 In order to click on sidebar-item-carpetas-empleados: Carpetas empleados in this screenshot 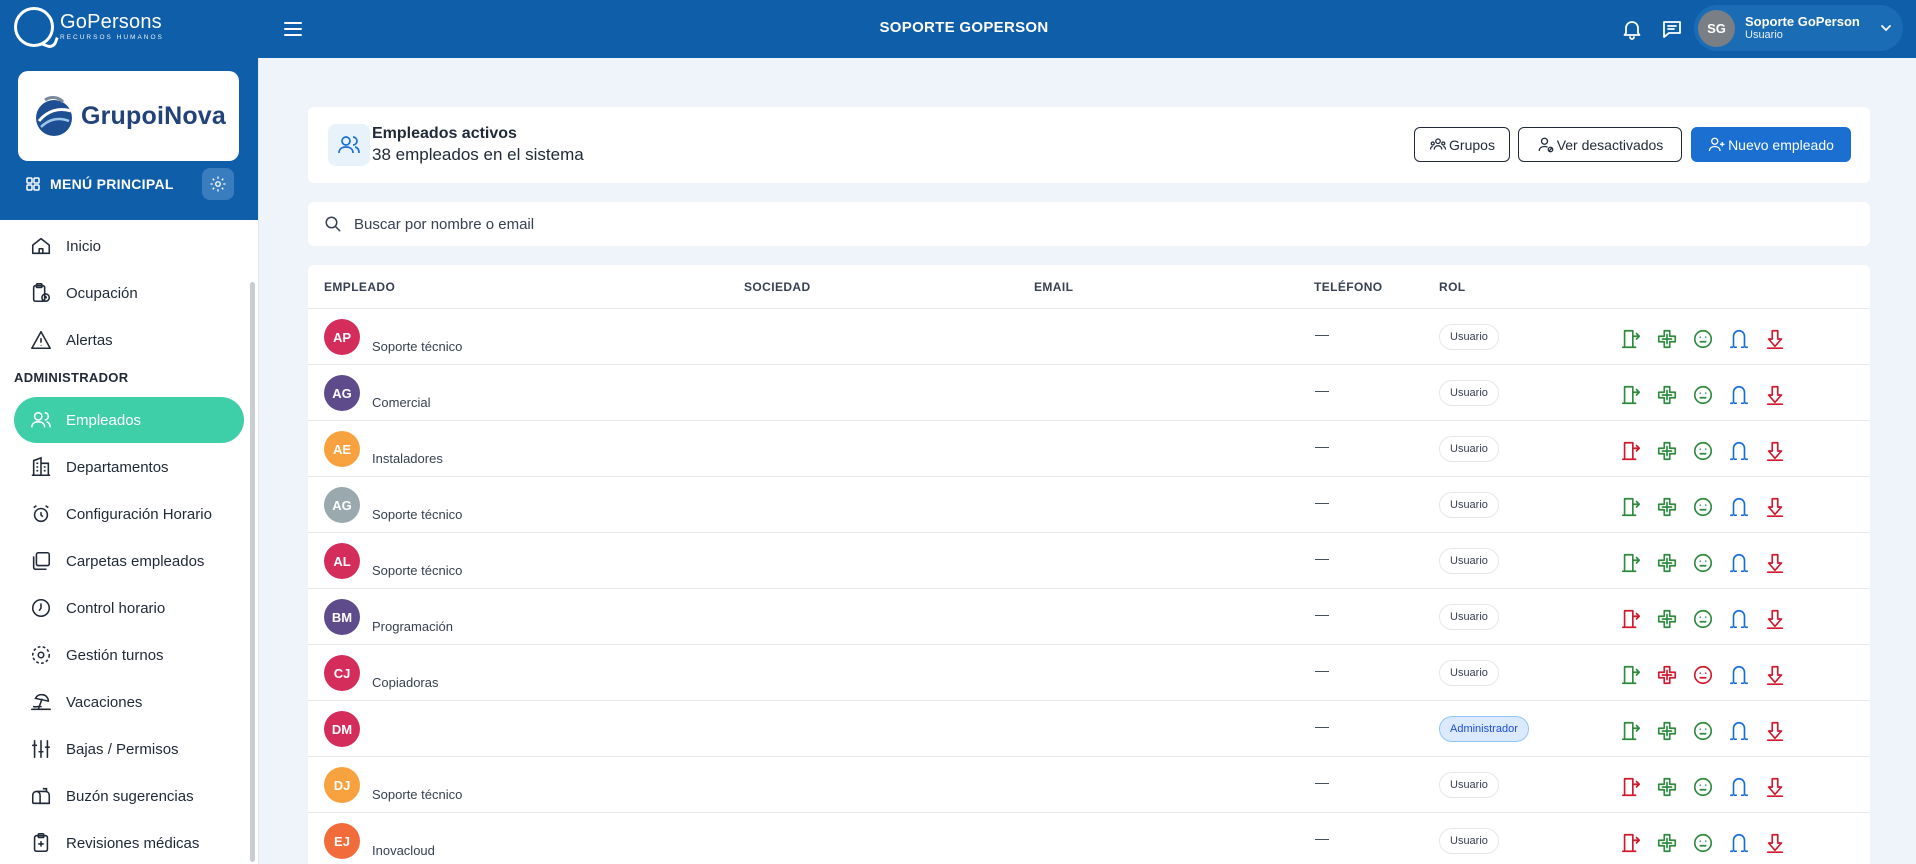, I will do `click(129, 561)`.